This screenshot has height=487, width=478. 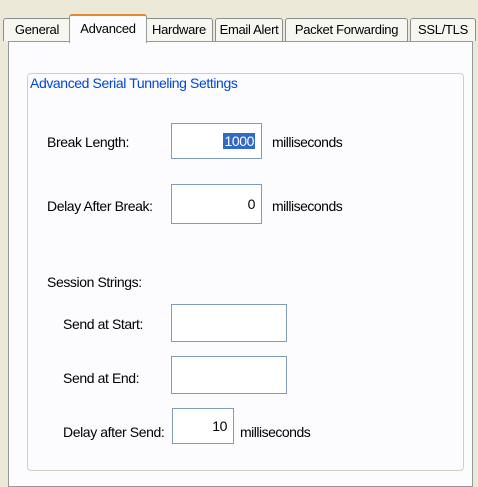 I want to click on tab-email-alert: Email Alert, so click(x=249, y=29).